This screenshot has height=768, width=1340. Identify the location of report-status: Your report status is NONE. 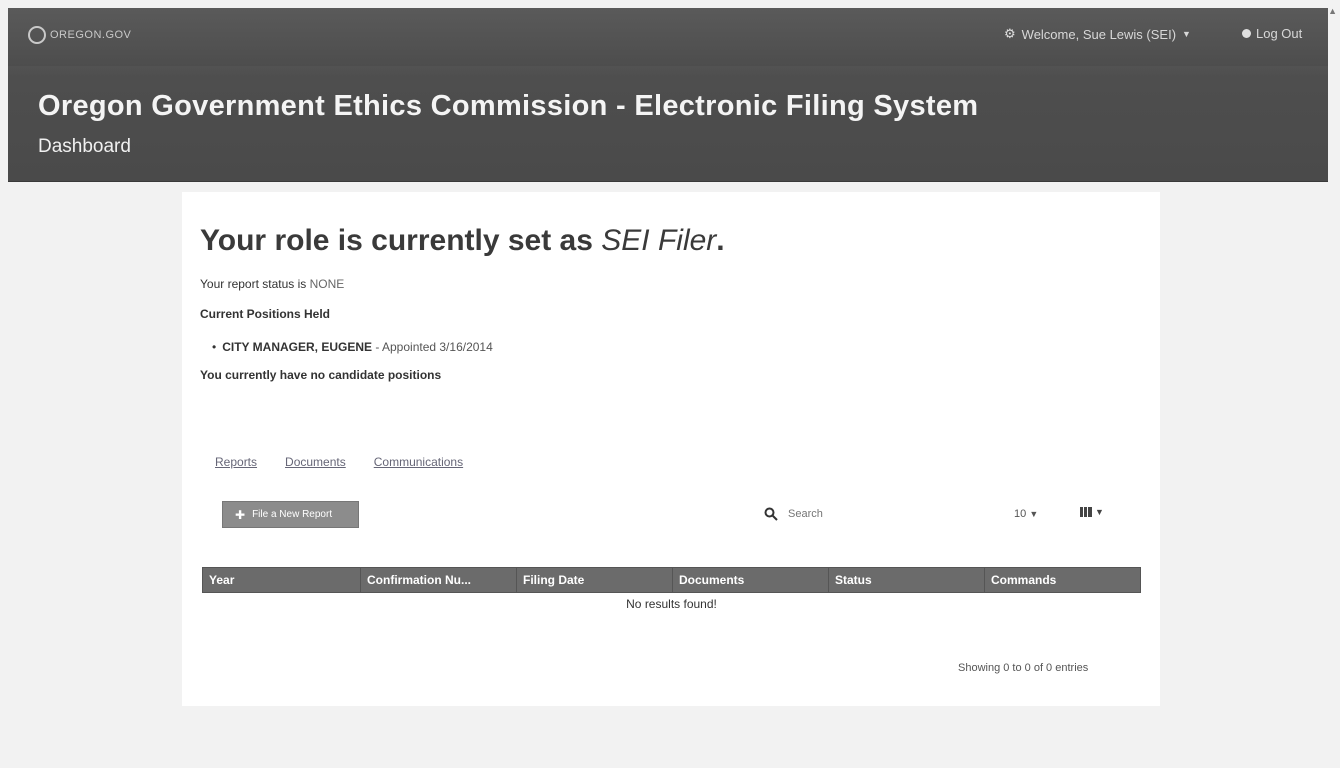
(272, 284).